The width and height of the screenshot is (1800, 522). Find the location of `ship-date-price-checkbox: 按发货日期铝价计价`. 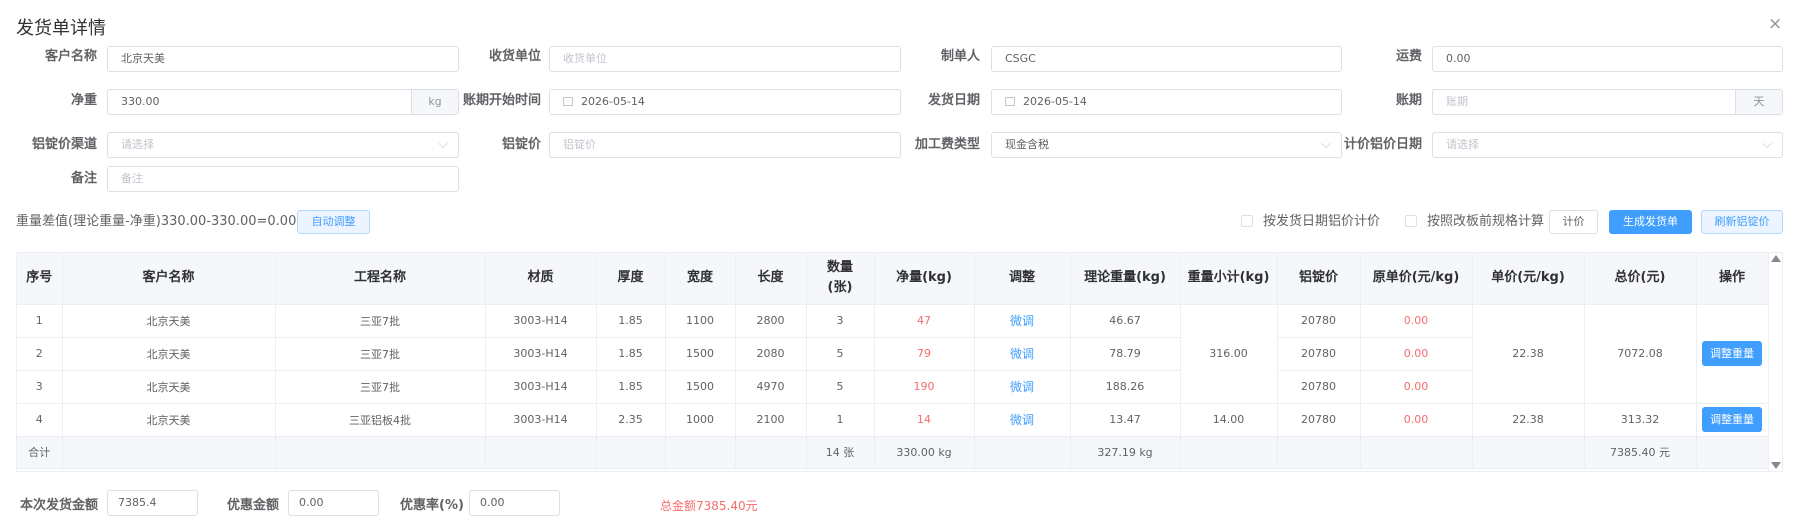

ship-date-price-checkbox: 按发货日期铝价计价 is located at coordinates (1310, 222).